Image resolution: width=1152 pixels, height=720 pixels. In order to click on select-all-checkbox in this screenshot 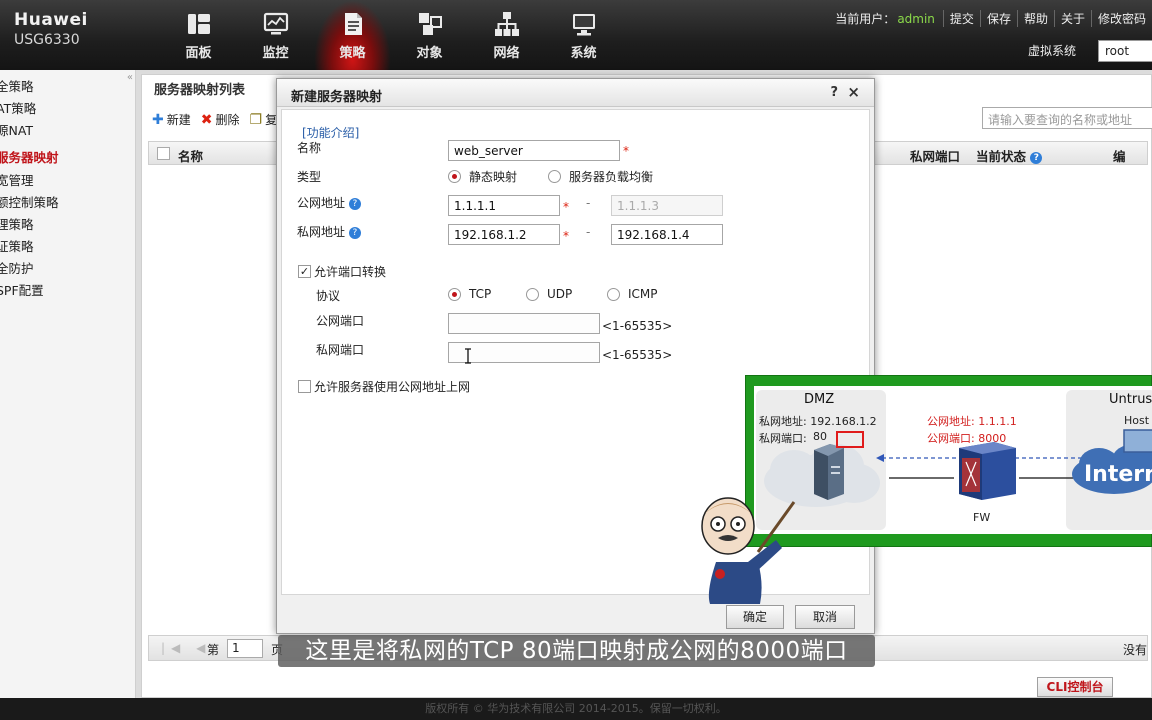, I will do `click(163, 153)`.